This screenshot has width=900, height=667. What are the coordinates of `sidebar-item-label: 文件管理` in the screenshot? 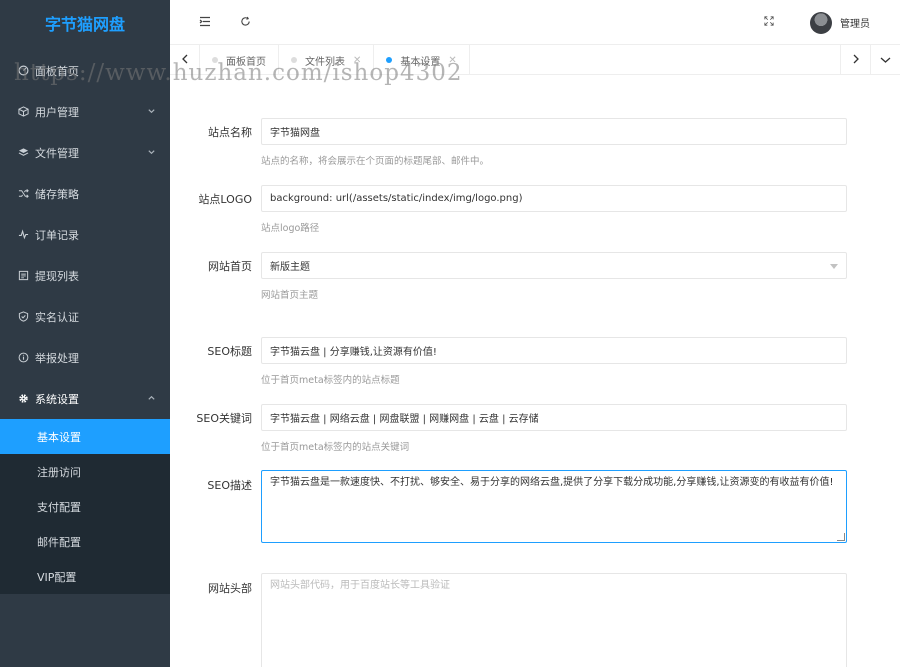 It's located at (57, 153).